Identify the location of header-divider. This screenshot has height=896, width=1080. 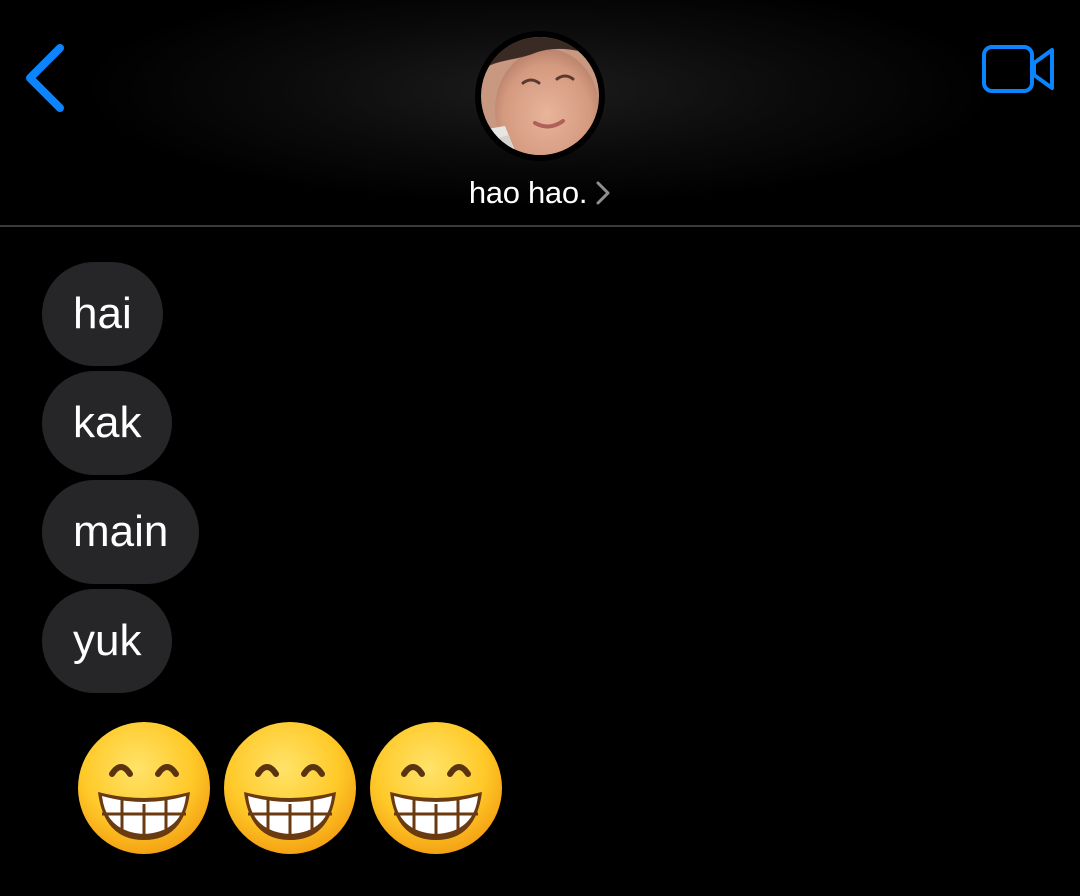
(540, 226).